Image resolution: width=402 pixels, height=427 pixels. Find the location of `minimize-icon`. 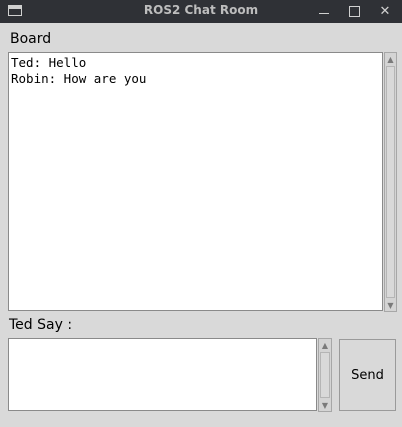

minimize-icon is located at coordinates (324, 13).